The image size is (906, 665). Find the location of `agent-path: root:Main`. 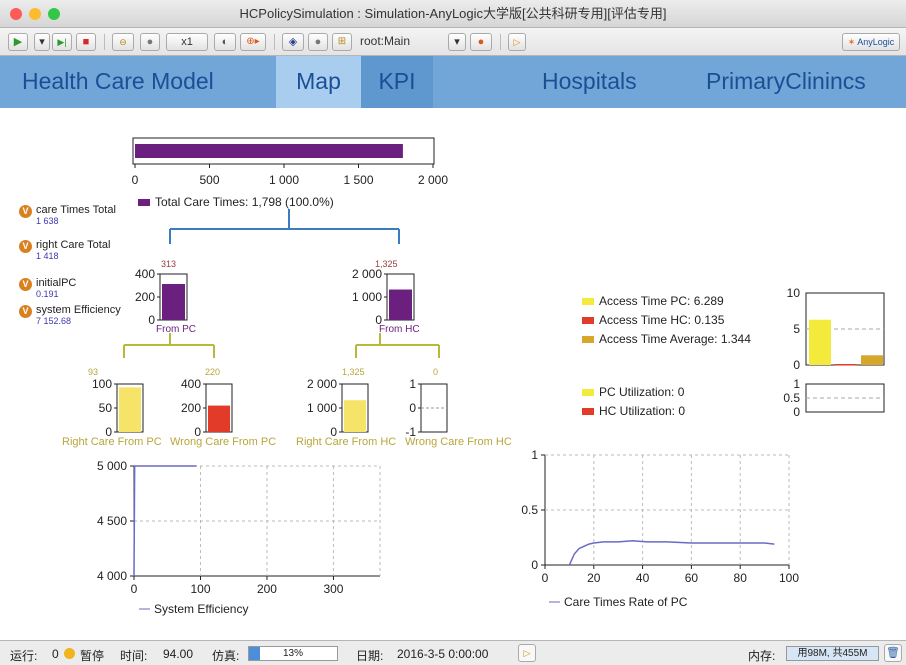

agent-path: root:Main is located at coordinates (385, 41).